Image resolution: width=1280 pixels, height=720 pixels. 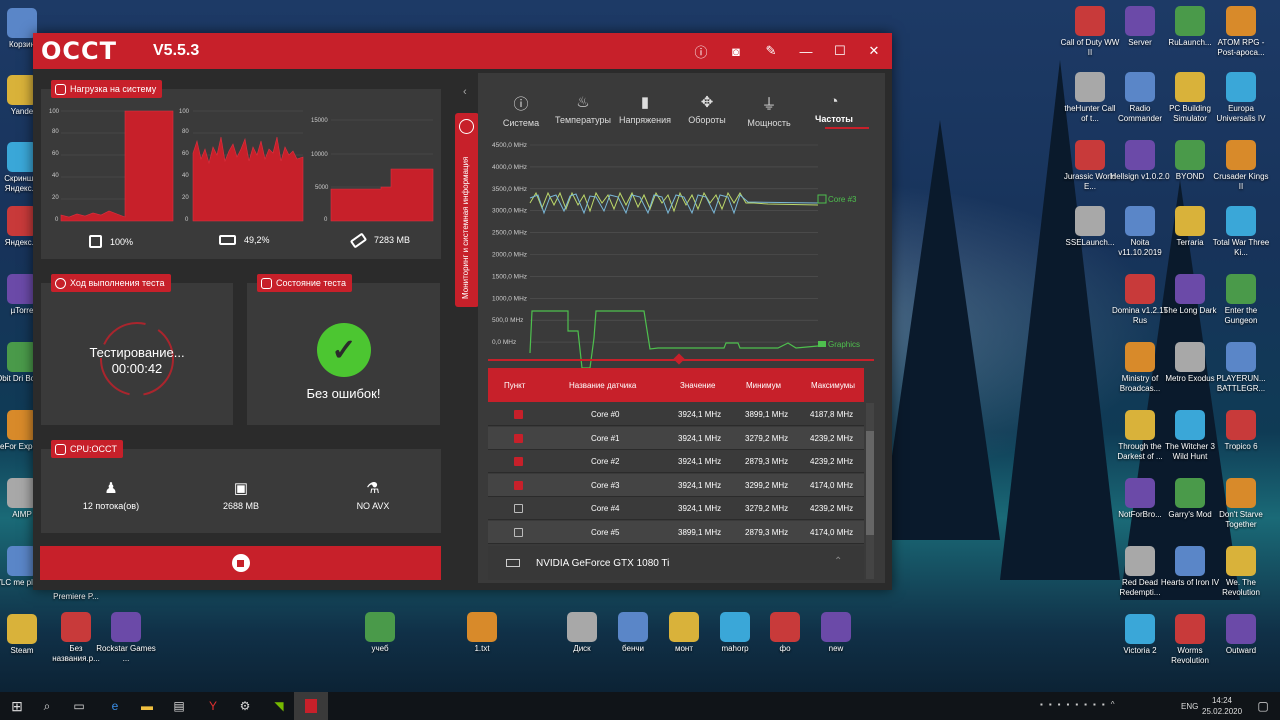 I want to click on desktop-icon: We. The Revolution, so click(x=1241, y=572).